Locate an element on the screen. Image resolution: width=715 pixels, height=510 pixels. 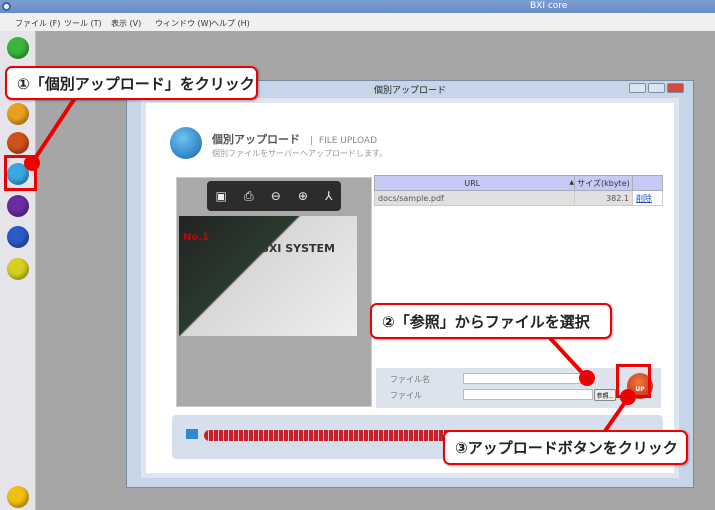
callout-step2: ②「参照」からファイルを選択 is located at coordinates (491, 321).